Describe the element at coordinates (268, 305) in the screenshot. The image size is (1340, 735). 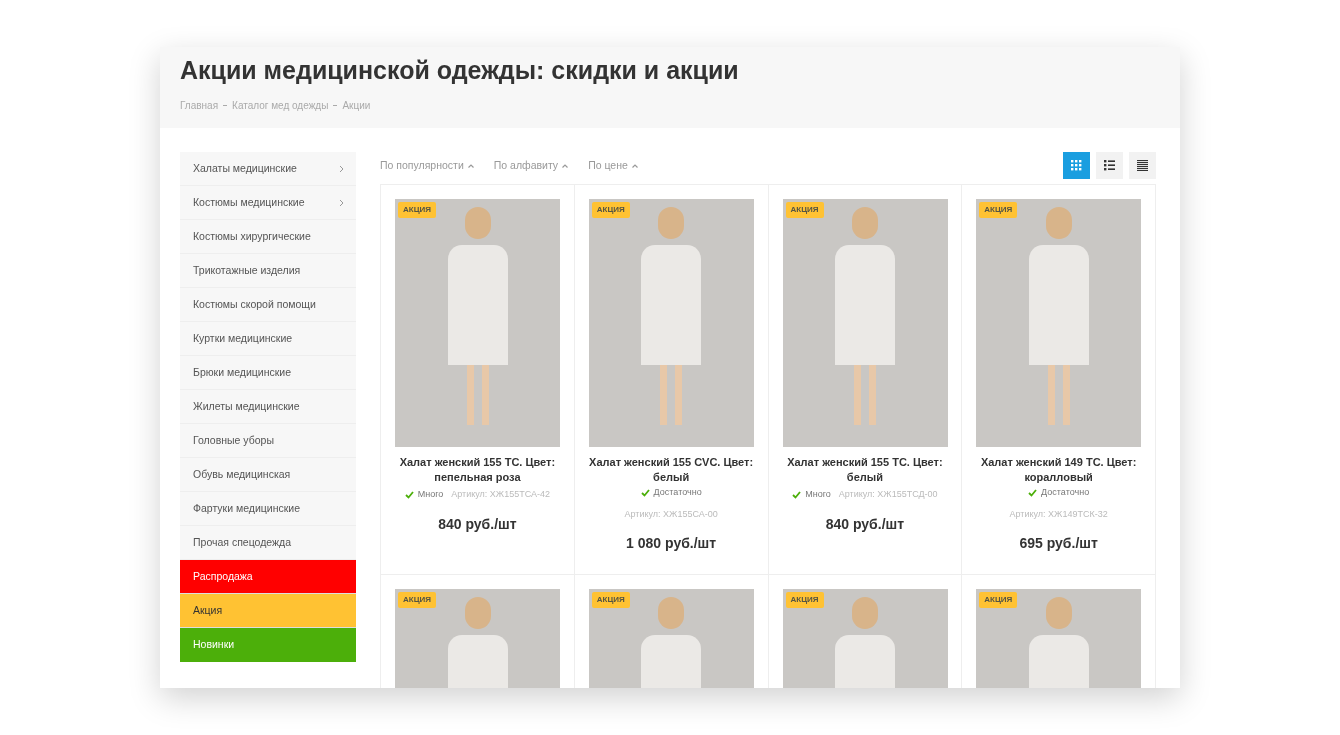
I see `sidebar-item: Костюмы скорой помощи` at that location.